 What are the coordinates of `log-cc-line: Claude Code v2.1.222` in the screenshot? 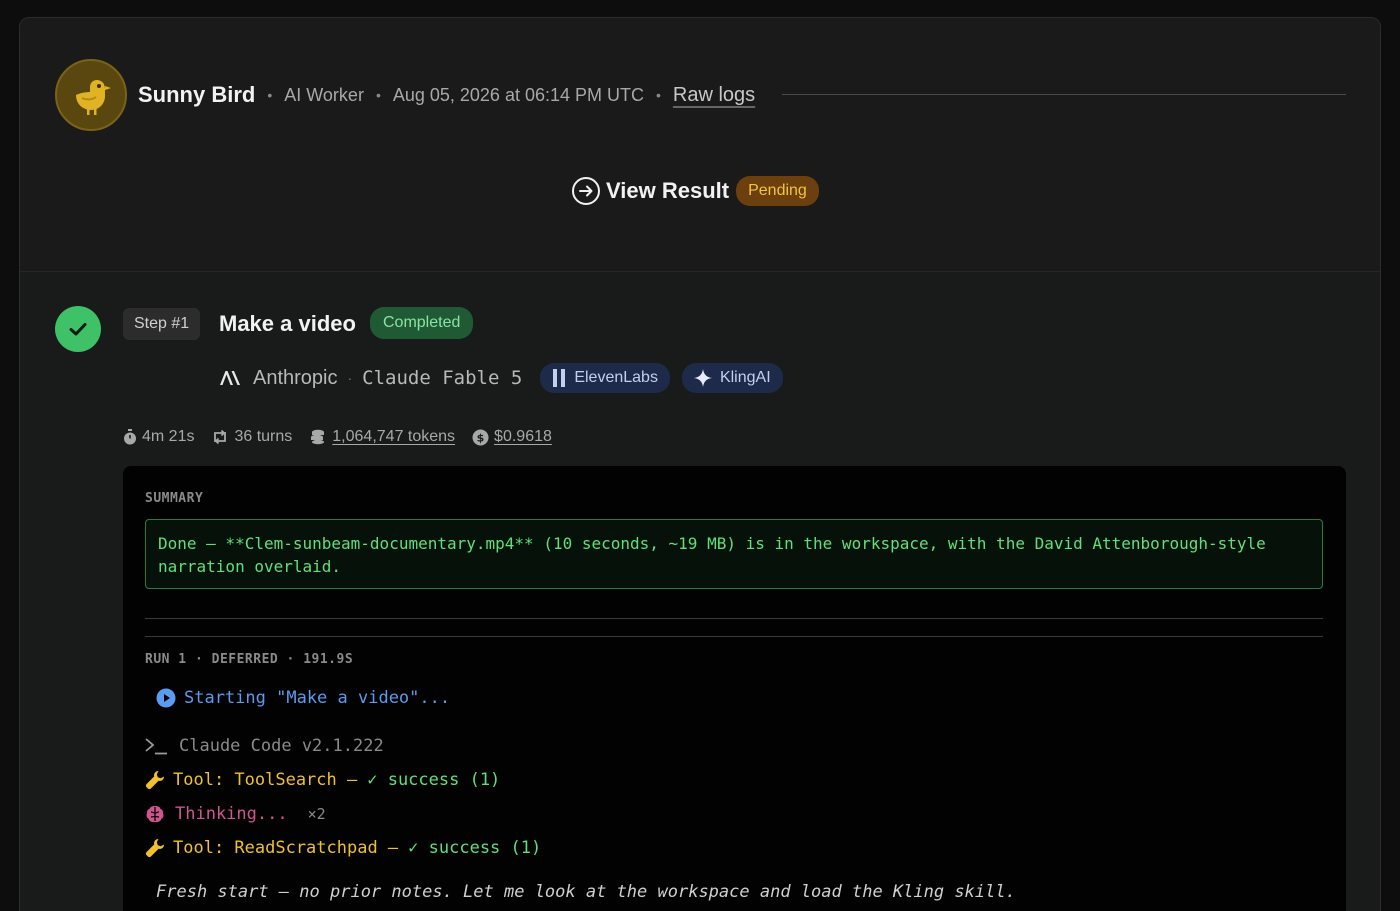 It's located at (264, 746).